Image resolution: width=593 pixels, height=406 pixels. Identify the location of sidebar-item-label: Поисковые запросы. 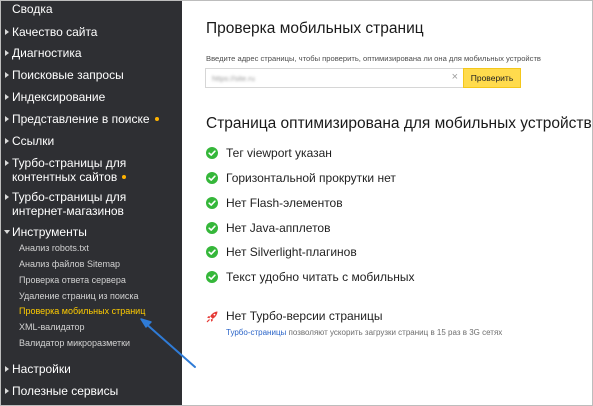
(68, 75).